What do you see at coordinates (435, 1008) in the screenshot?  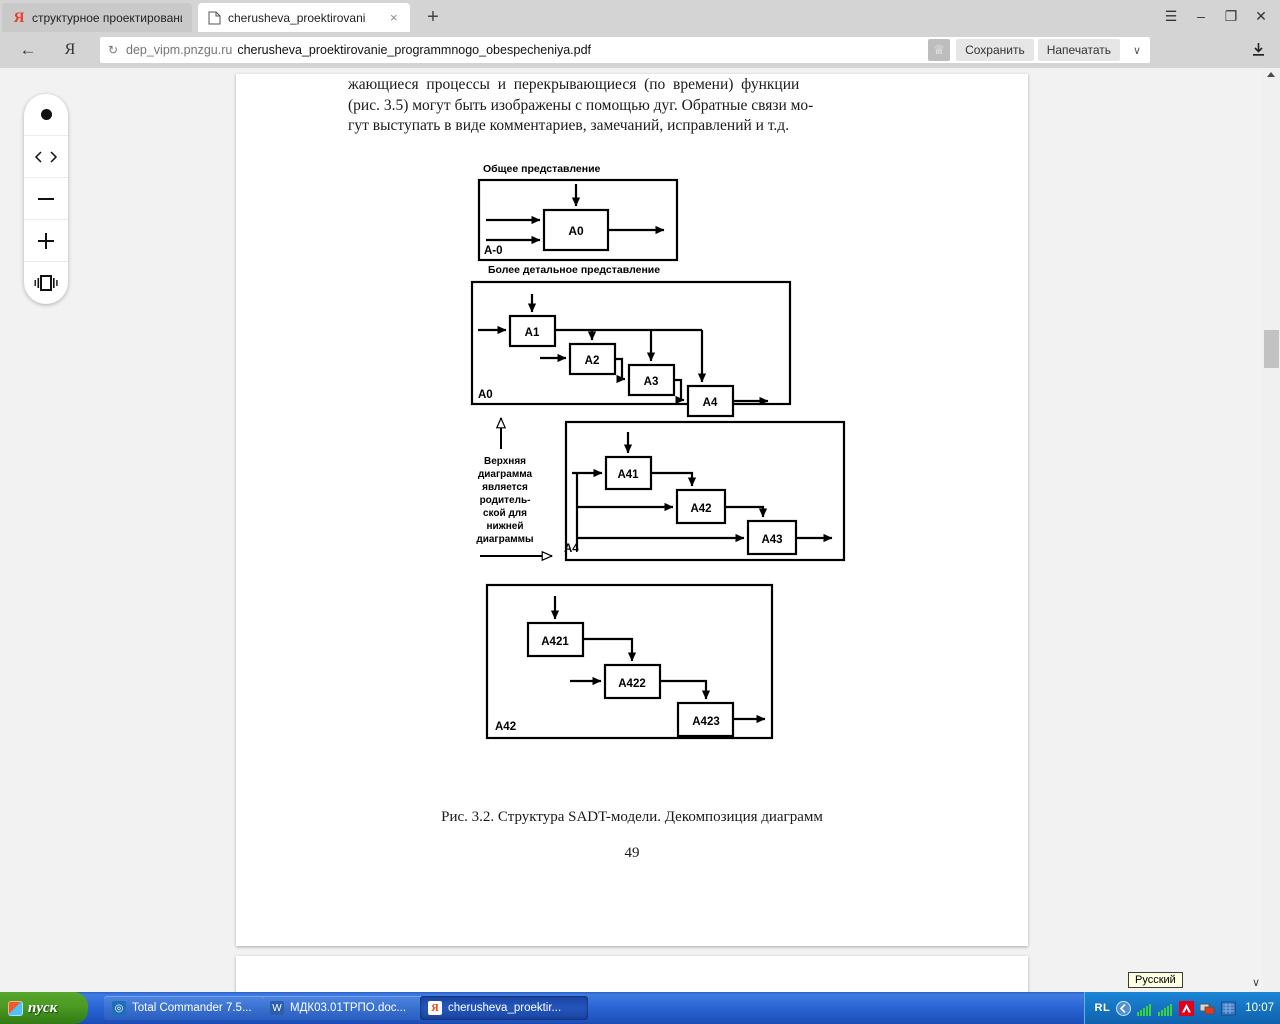 I see `yandex-browser-icon: Я` at bounding box center [435, 1008].